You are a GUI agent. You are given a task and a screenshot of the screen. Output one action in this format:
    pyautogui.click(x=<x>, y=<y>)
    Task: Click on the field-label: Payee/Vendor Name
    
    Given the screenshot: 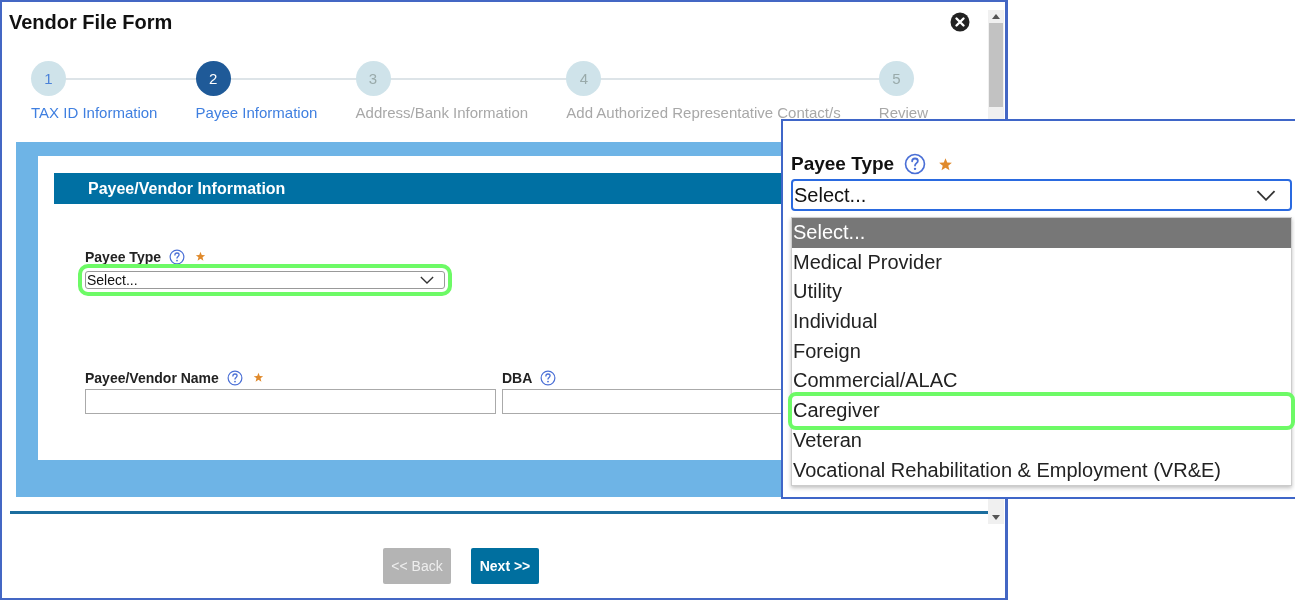 What is the action you would take?
    pyautogui.click(x=152, y=377)
    